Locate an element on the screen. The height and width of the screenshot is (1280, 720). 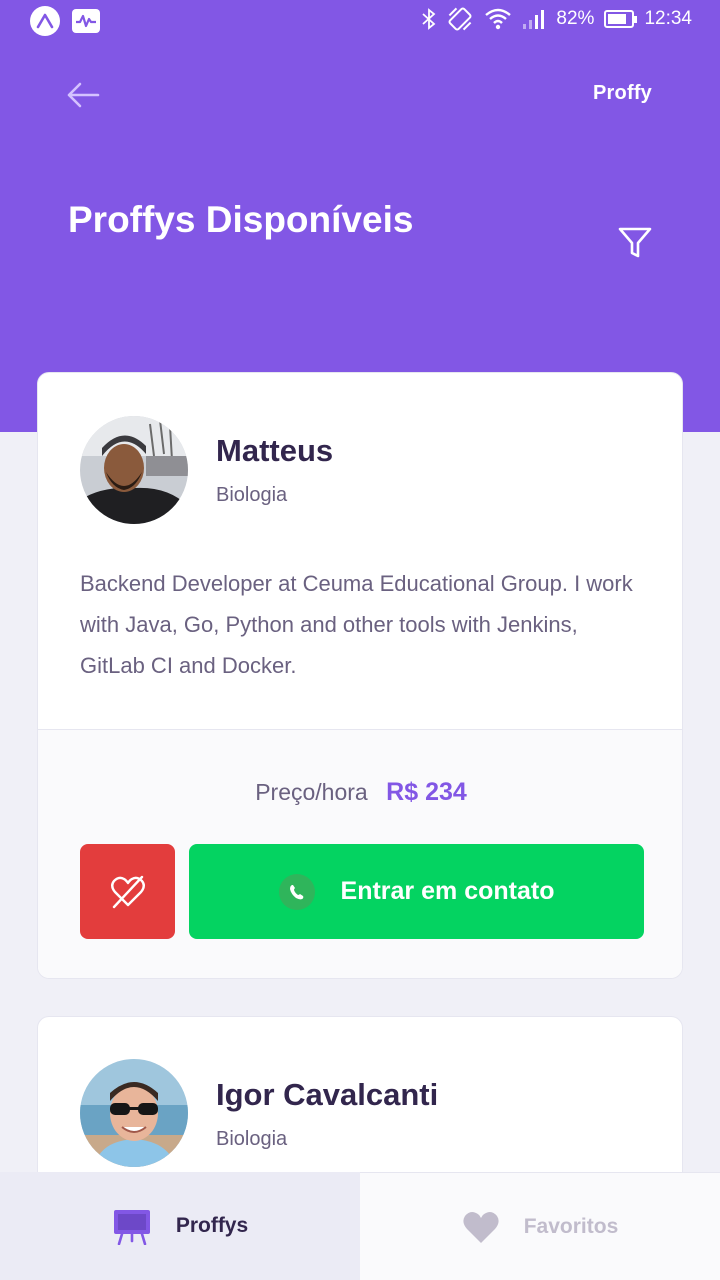
filter-button is located at coordinates (635, 243).